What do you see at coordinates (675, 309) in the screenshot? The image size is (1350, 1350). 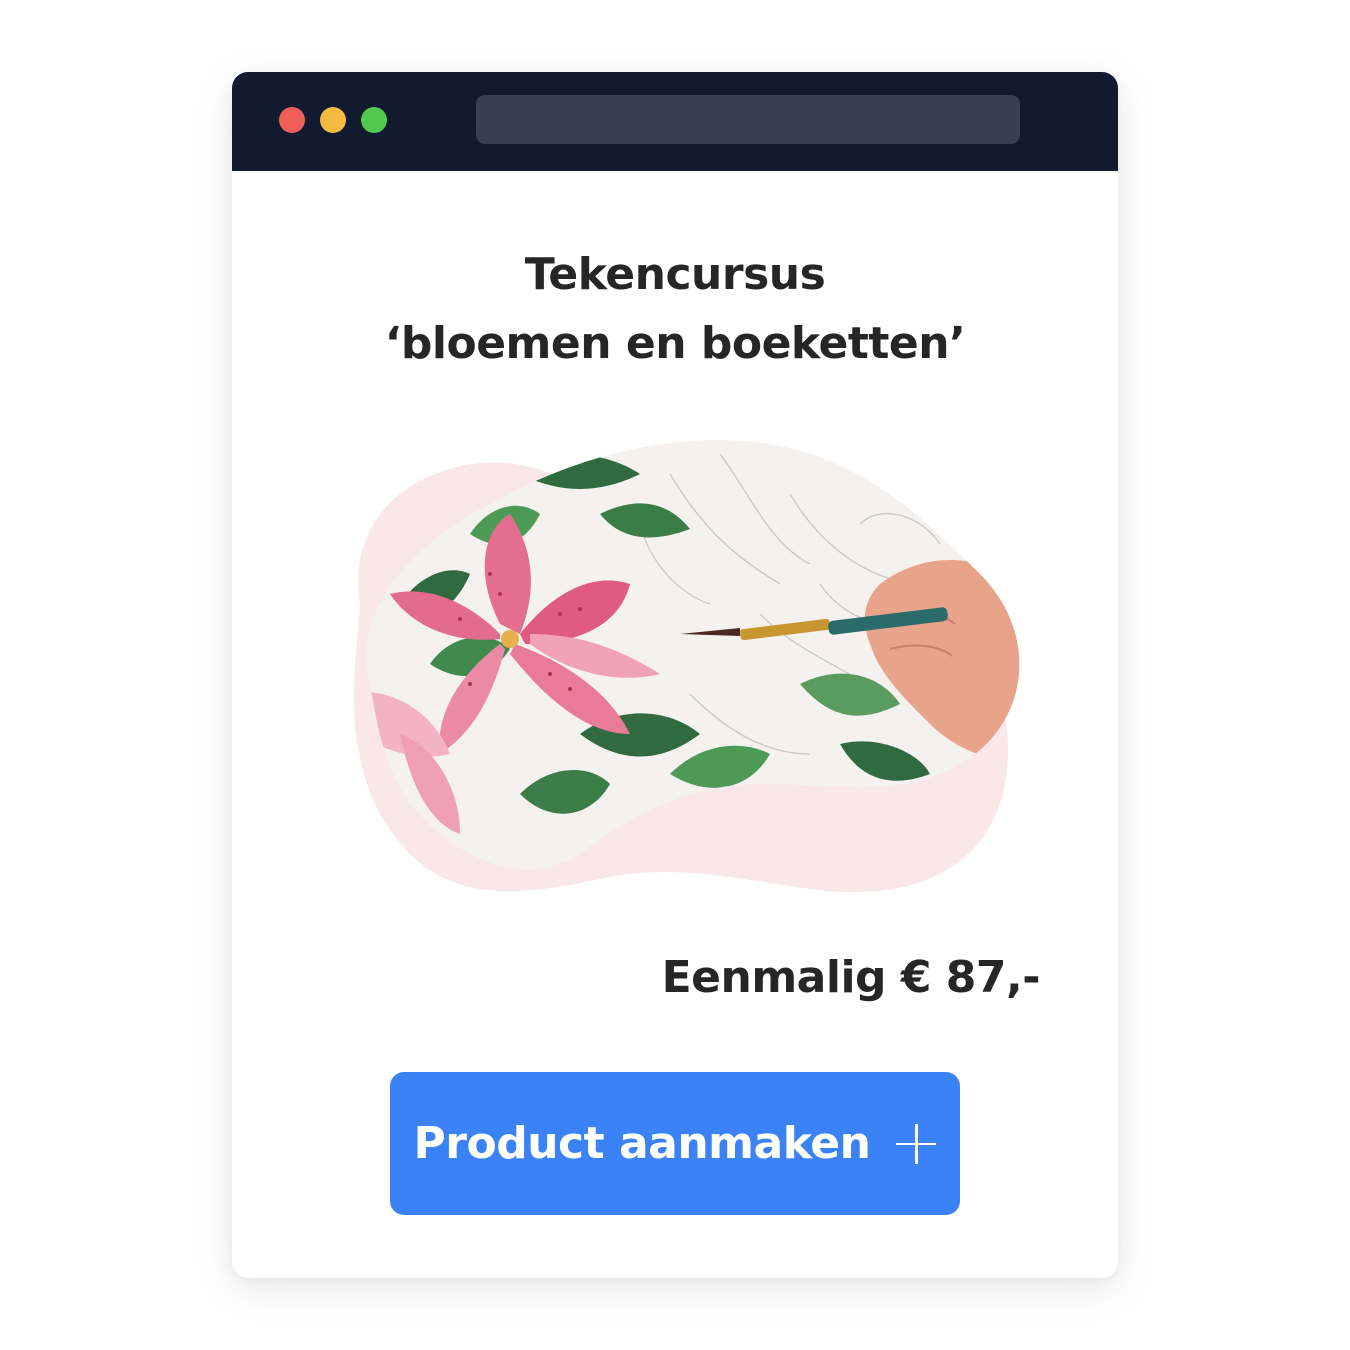 I see `product-title: Tekencursus ‘bloemen en boeketten’` at bounding box center [675, 309].